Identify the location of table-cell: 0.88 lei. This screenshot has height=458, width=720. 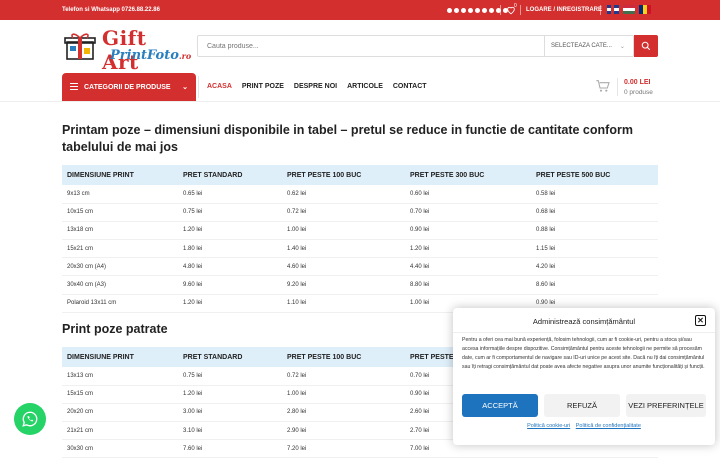
(594, 231).